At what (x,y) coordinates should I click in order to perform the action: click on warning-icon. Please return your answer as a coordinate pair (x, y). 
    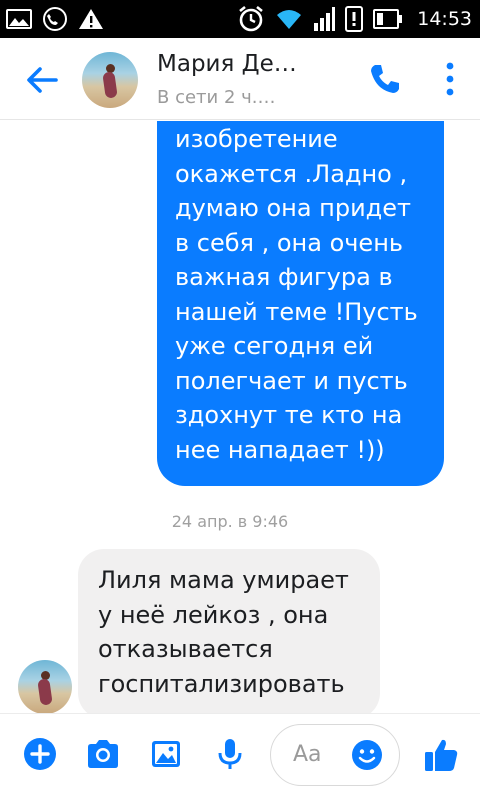
    Looking at the image, I should click on (91, 19).